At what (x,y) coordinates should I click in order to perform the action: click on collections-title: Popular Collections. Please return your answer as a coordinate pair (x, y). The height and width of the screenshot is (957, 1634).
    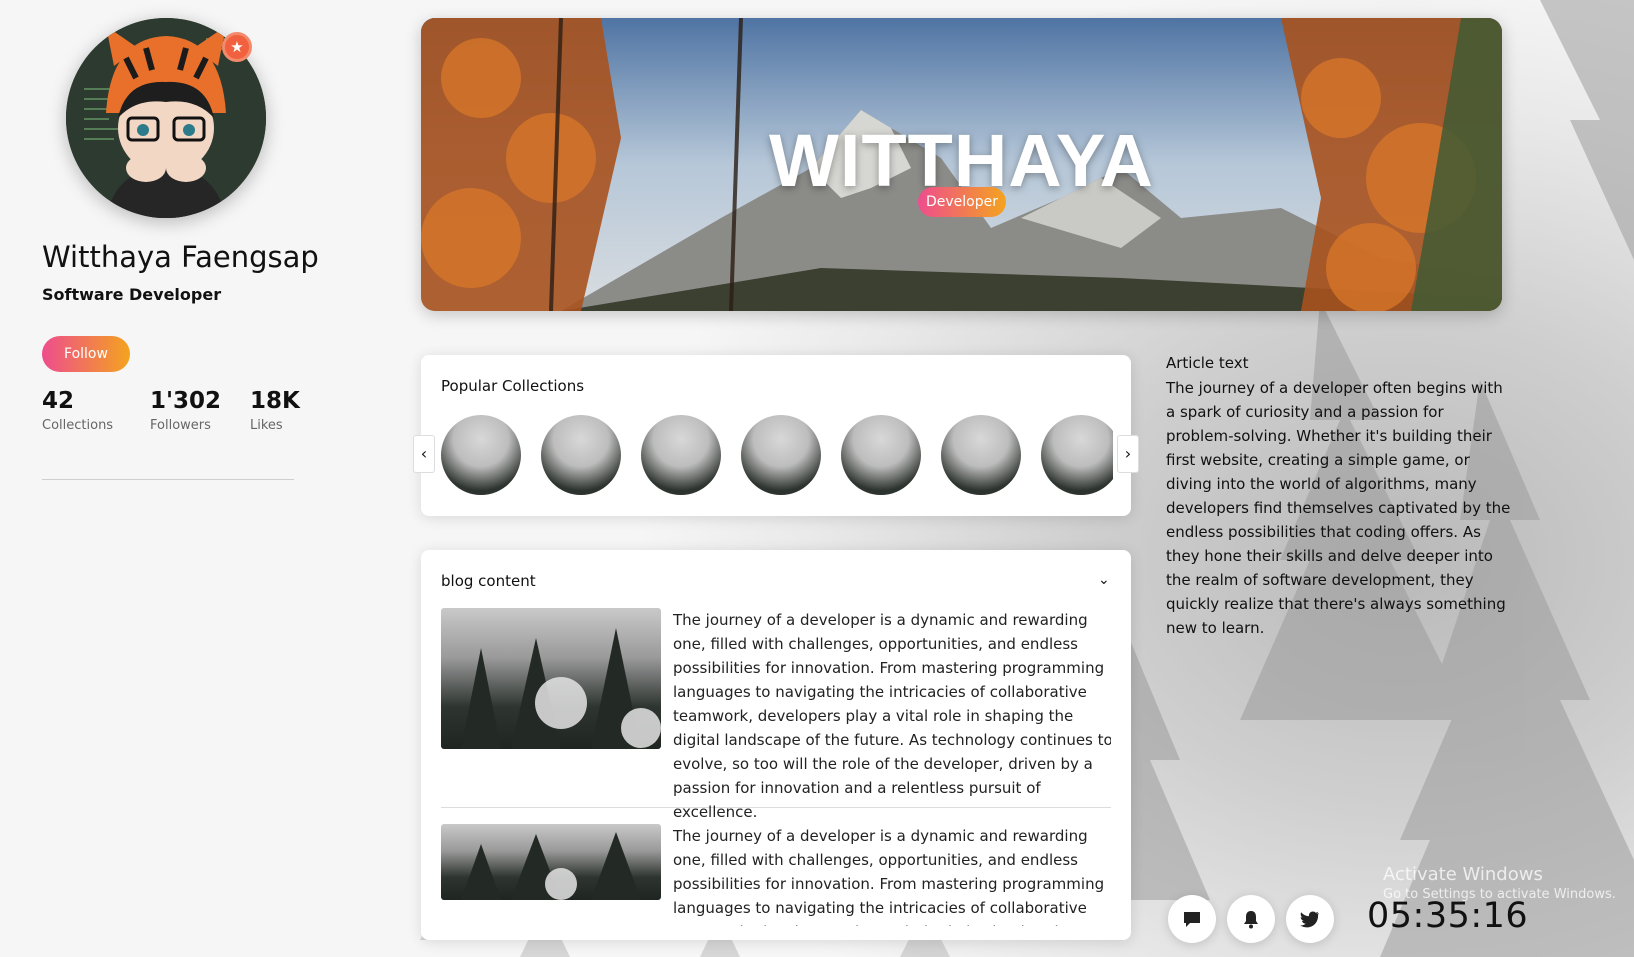
    Looking at the image, I should click on (513, 386).